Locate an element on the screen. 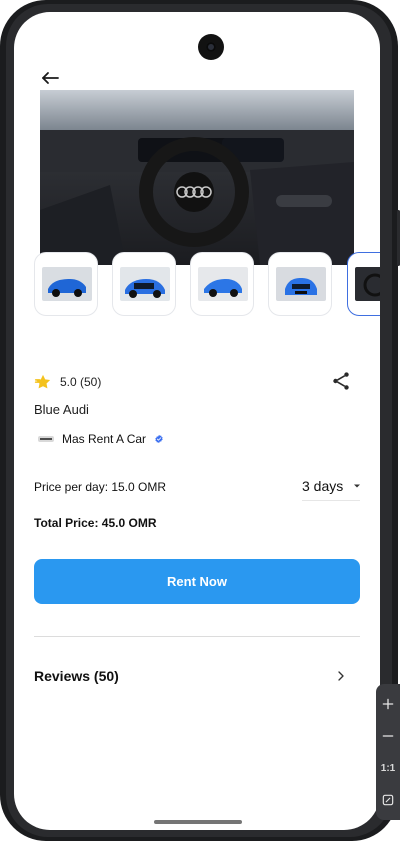  share-icon is located at coordinates (341, 381).